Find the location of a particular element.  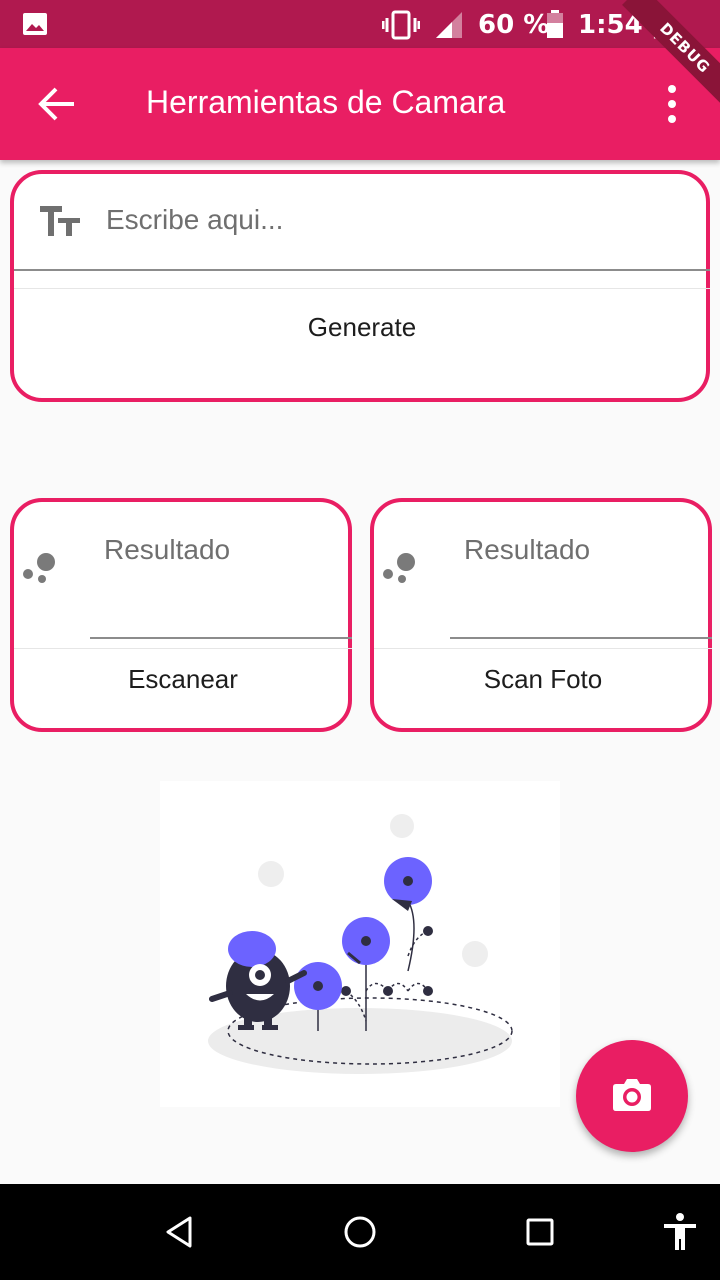

more-vert-icon is located at coordinates (672, 104).